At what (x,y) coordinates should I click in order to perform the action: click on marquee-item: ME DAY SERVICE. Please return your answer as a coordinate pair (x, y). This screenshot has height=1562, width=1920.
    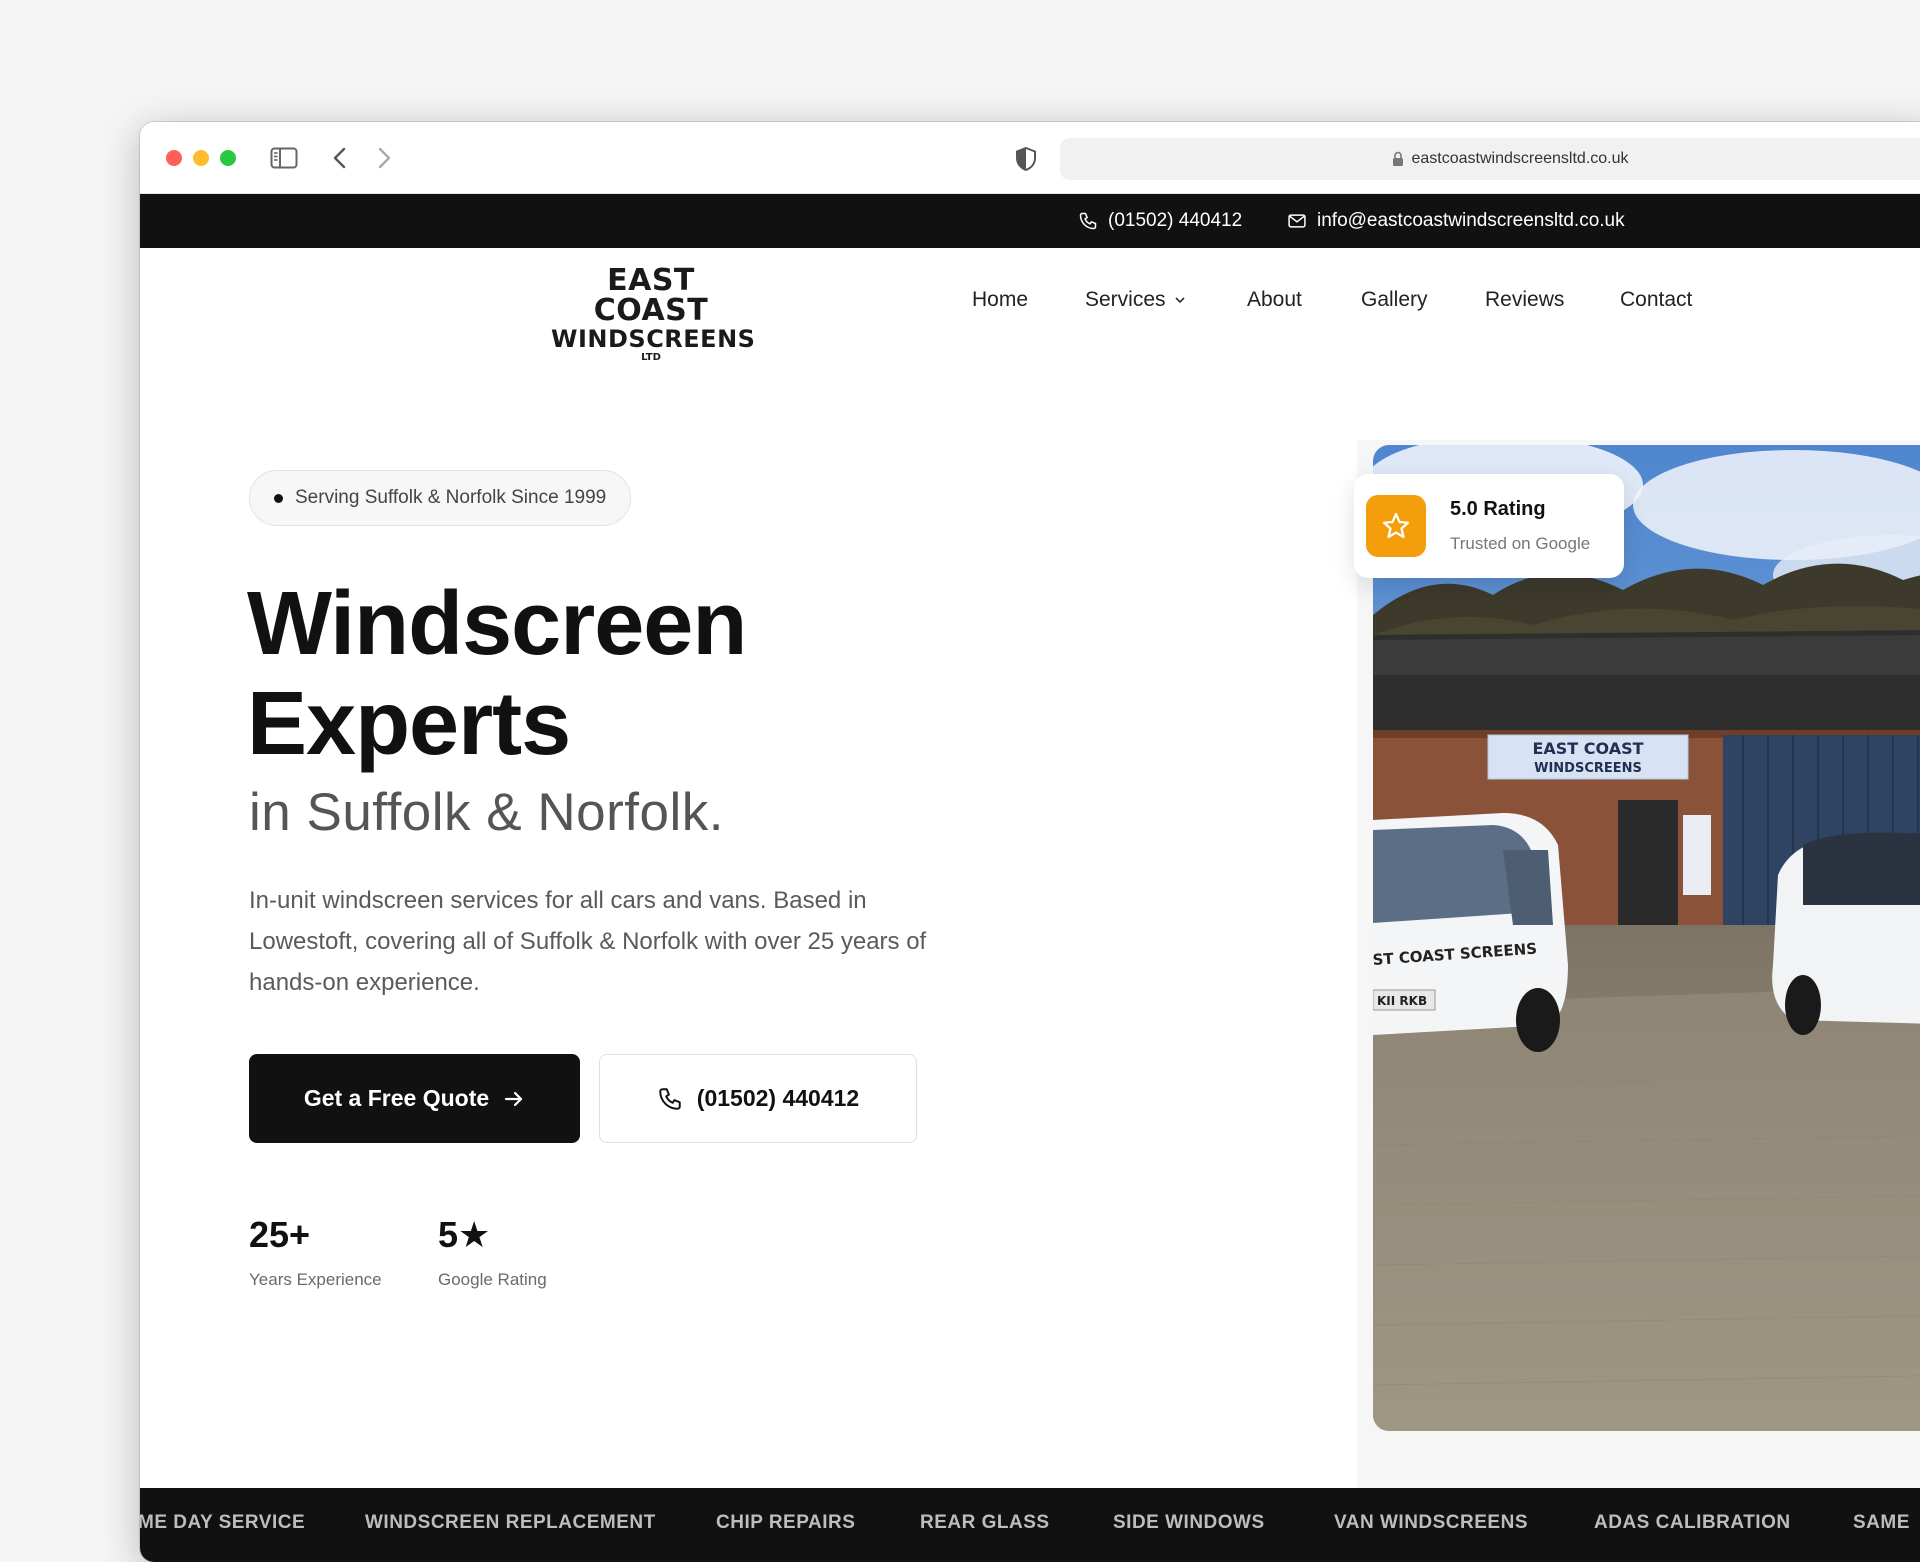
    Looking at the image, I should click on (223, 1522).